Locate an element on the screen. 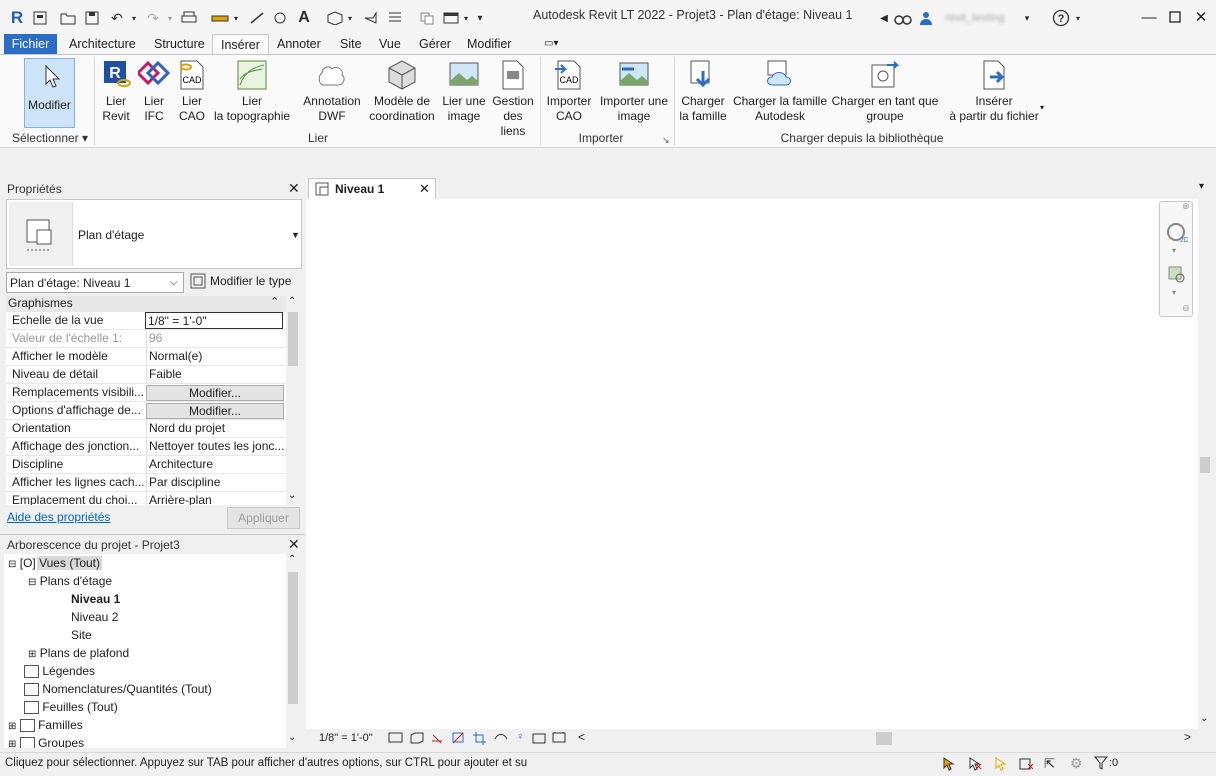 This screenshot has height=776, width=1216. reveal-hidden-icon is located at coordinates (540, 739).